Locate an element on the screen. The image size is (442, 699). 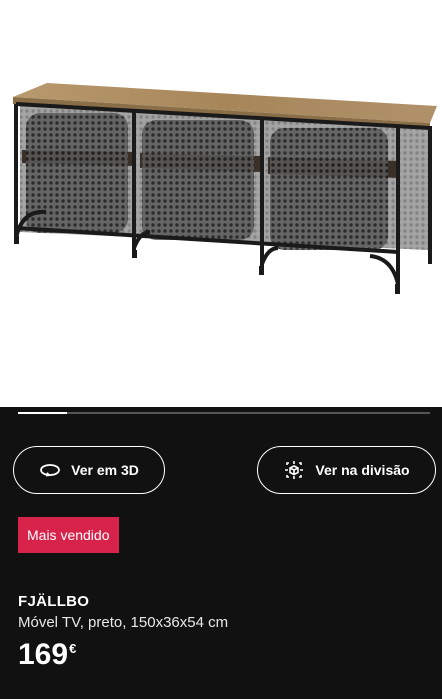
gallery-progress is located at coordinates (224, 413).